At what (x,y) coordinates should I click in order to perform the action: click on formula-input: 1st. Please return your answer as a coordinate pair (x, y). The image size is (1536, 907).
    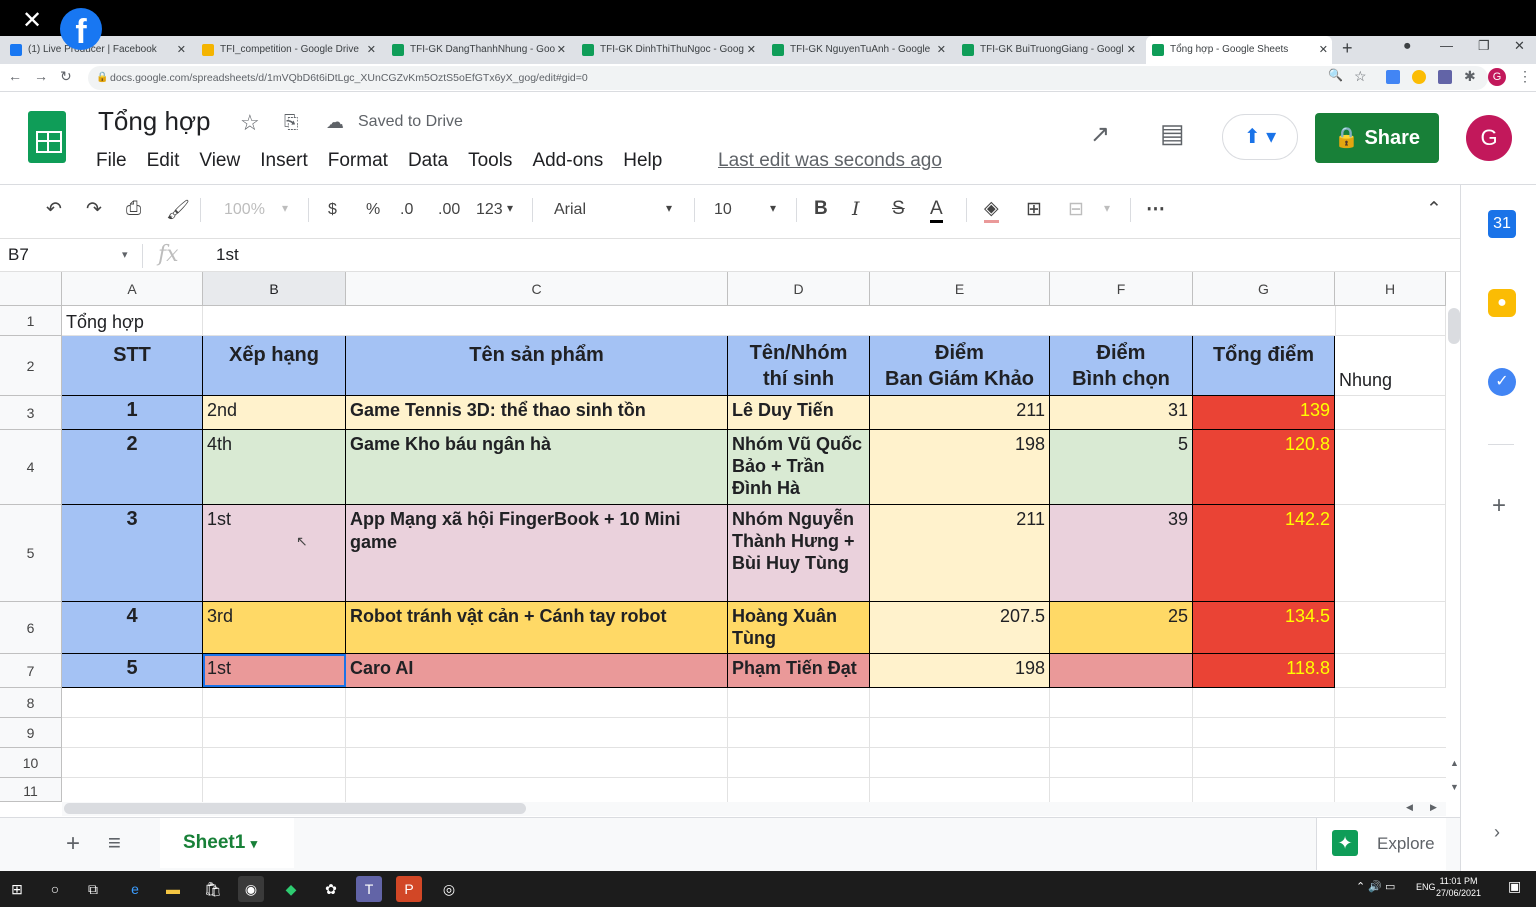
    Looking at the image, I should click on (227, 255).